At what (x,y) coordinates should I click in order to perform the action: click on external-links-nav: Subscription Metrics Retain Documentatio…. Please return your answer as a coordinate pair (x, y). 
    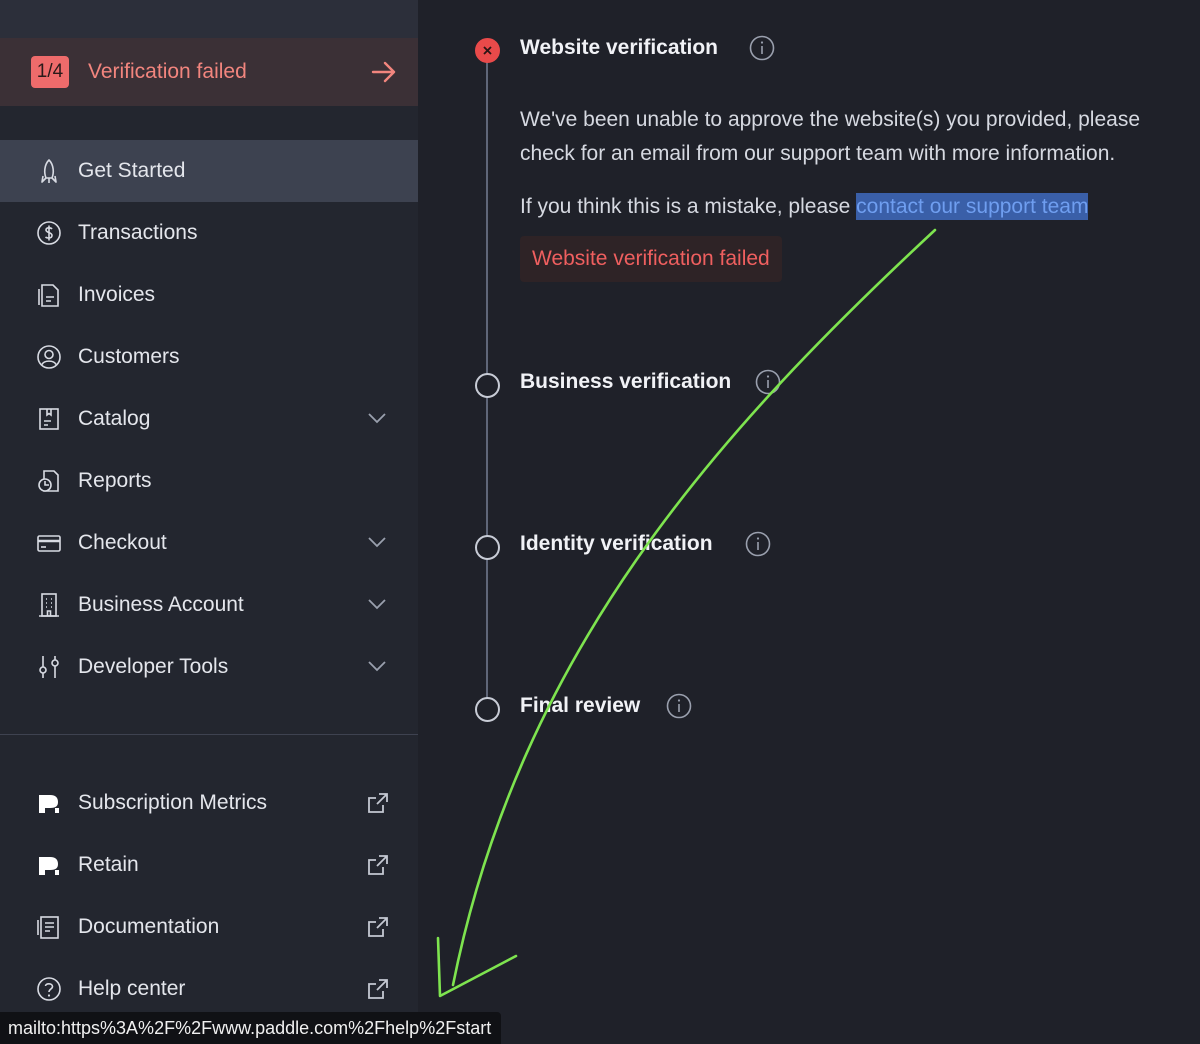
    Looking at the image, I should click on (209, 896).